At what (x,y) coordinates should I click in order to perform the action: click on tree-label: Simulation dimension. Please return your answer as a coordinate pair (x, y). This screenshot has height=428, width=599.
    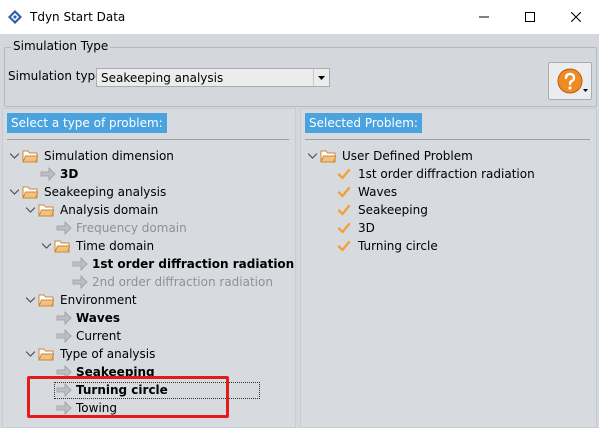
    Looking at the image, I should click on (109, 156).